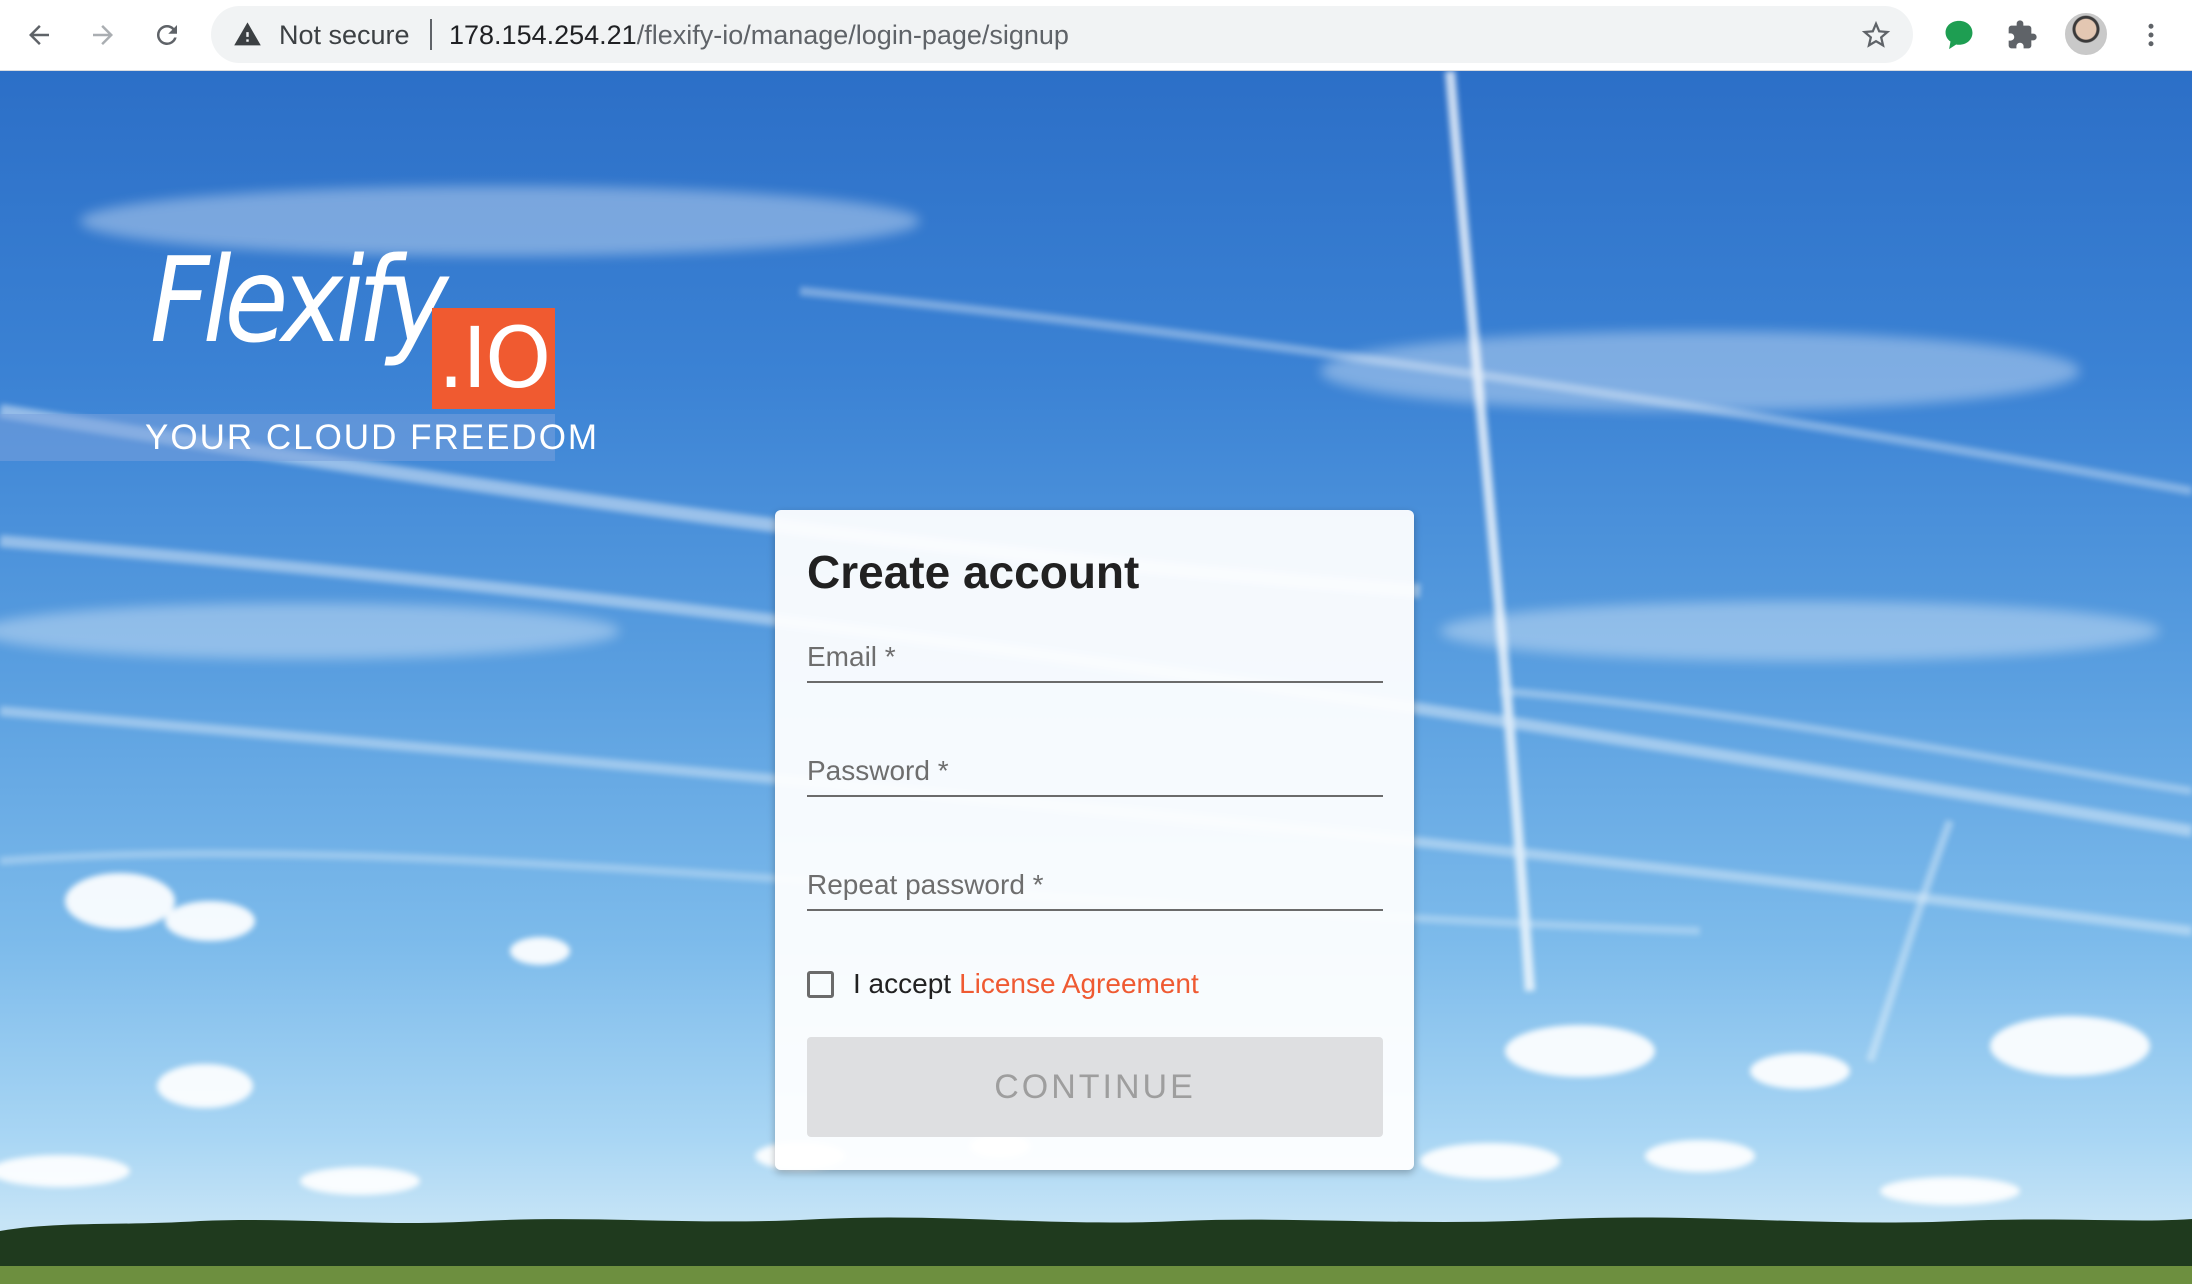 This screenshot has width=2192, height=1284. Describe the element at coordinates (493, 358) in the screenshot. I see `logo-badge: .IO` at that location.